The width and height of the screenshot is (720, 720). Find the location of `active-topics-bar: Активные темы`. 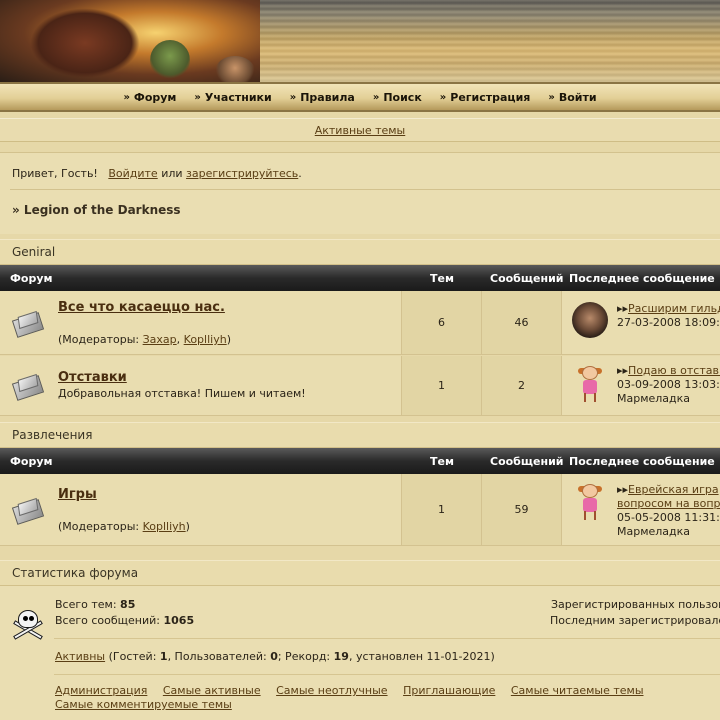

active-topics-bar: Активные темы is located at coordinates (360, 130).